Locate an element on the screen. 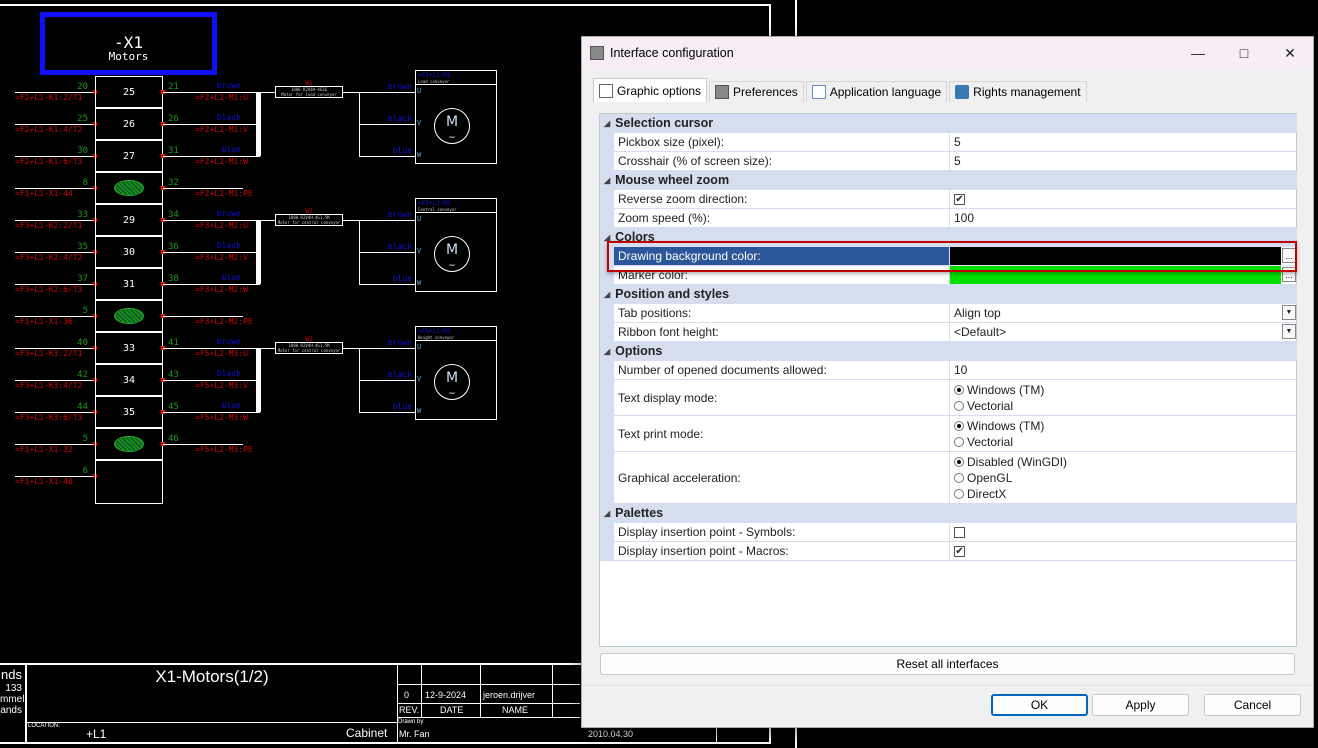 This screenshot has width=1318, height=748. maximize-button: □ is located at coordinates (1244, 53).